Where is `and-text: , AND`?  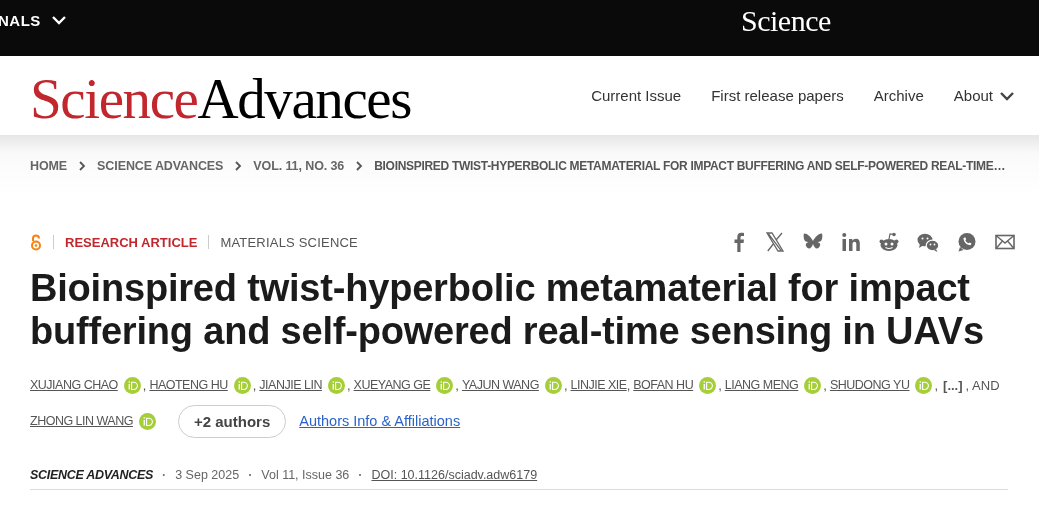 and-text: , AND is located at coordinates (982, 385).